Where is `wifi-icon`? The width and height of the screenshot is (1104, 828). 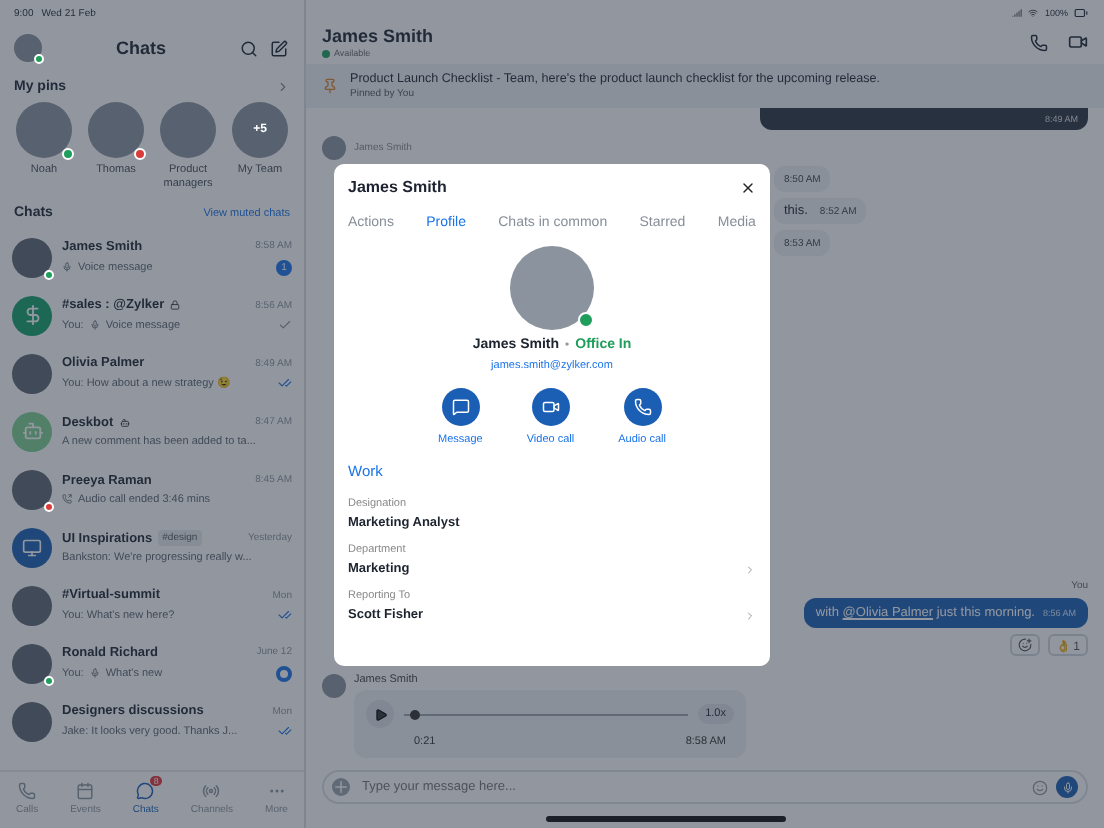 wifi-icon is located at coordinates (1033, 13).